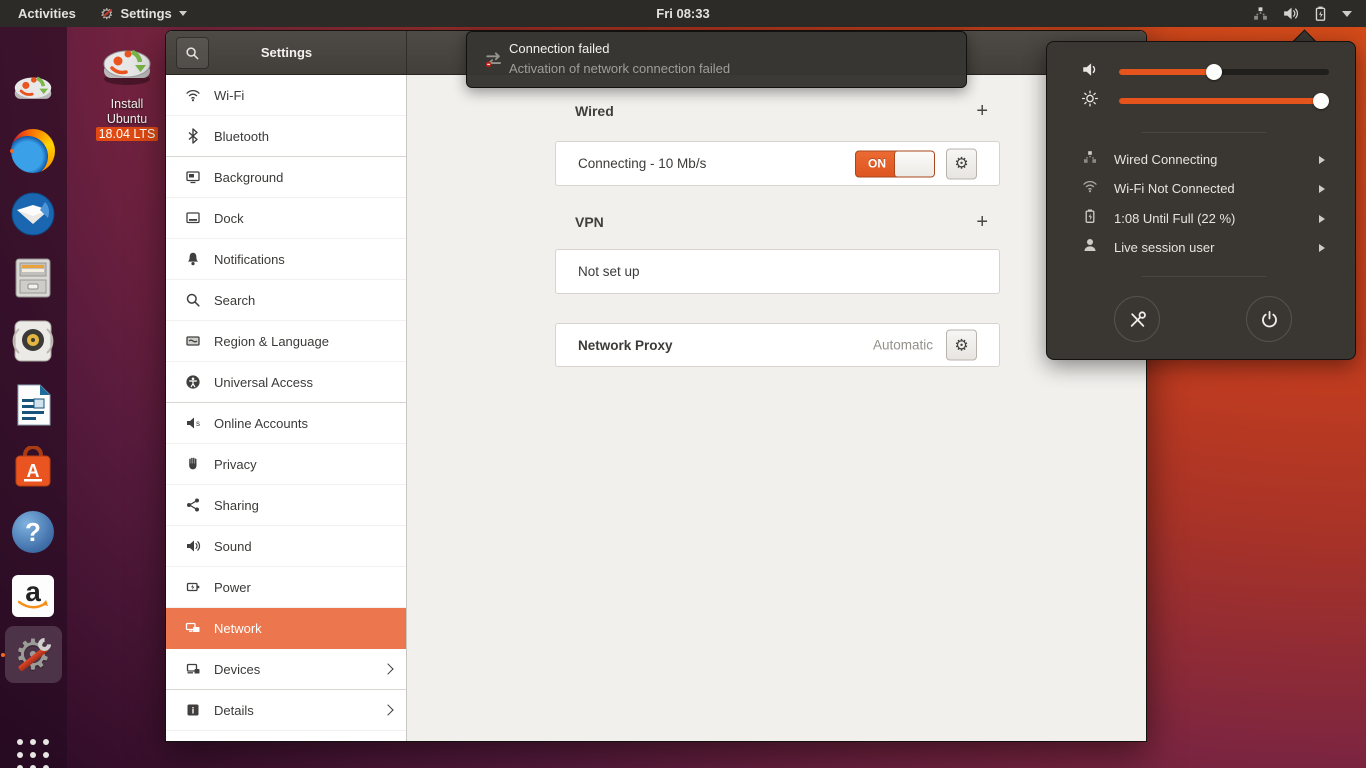 Image resolution: width=1366 pixels, height=768 pixels. Describe the element at coordinates (229, 218) in the screenshot. I see `sidebar-item-label: Dock` at that location.